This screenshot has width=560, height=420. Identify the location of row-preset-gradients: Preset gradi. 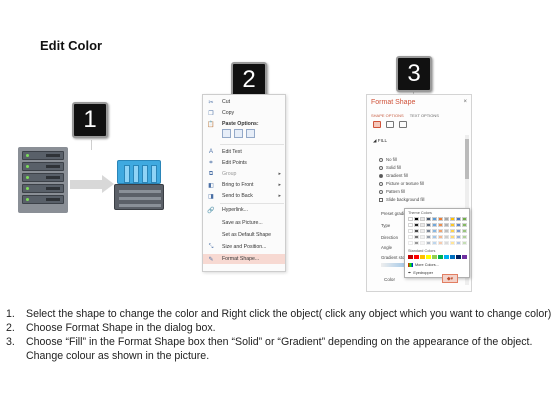
(392, 213).